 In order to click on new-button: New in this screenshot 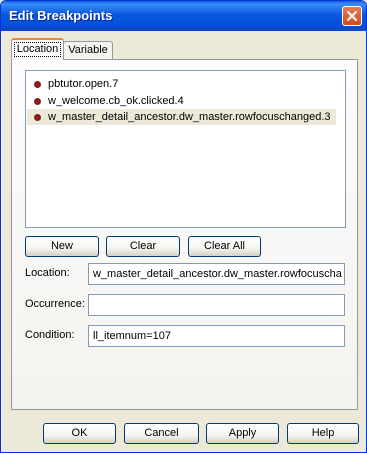, I will do `click(62, 246)`.